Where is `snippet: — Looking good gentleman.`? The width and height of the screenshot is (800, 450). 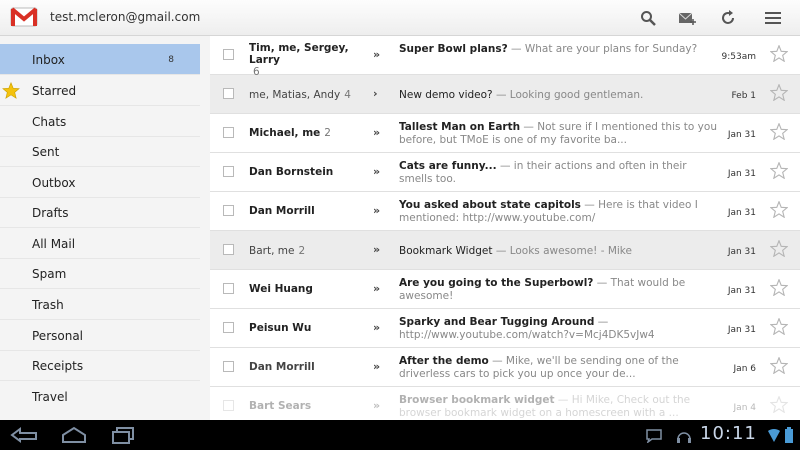 snippet: — Looking good gentleman. is located at coordinates (568, 95).